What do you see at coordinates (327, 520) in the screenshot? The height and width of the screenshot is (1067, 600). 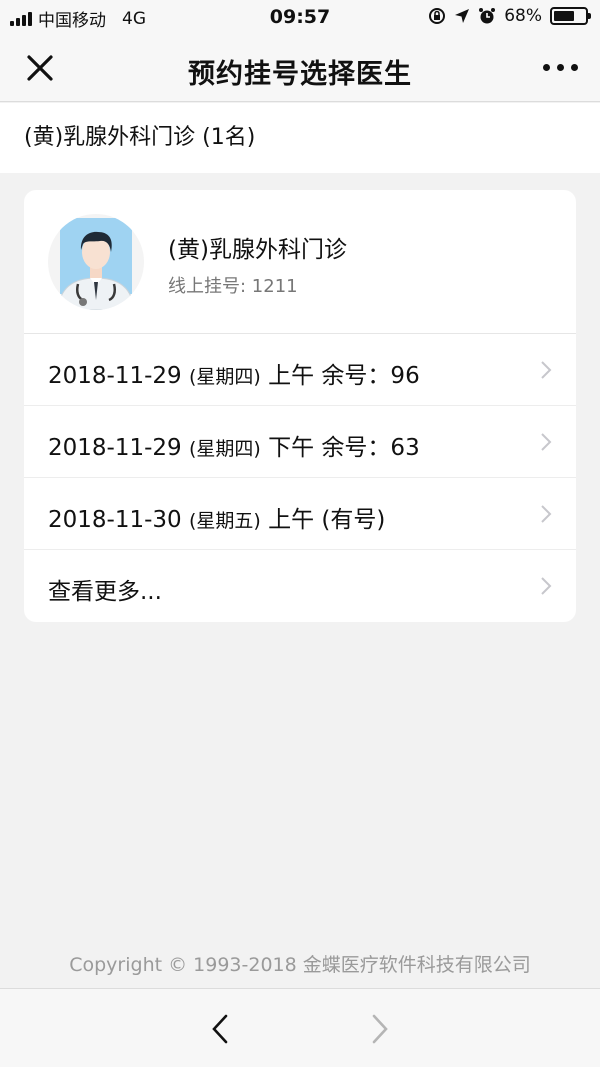 I see `schedule-slot: 上午 (有号)` at bounding box center [327, 520].